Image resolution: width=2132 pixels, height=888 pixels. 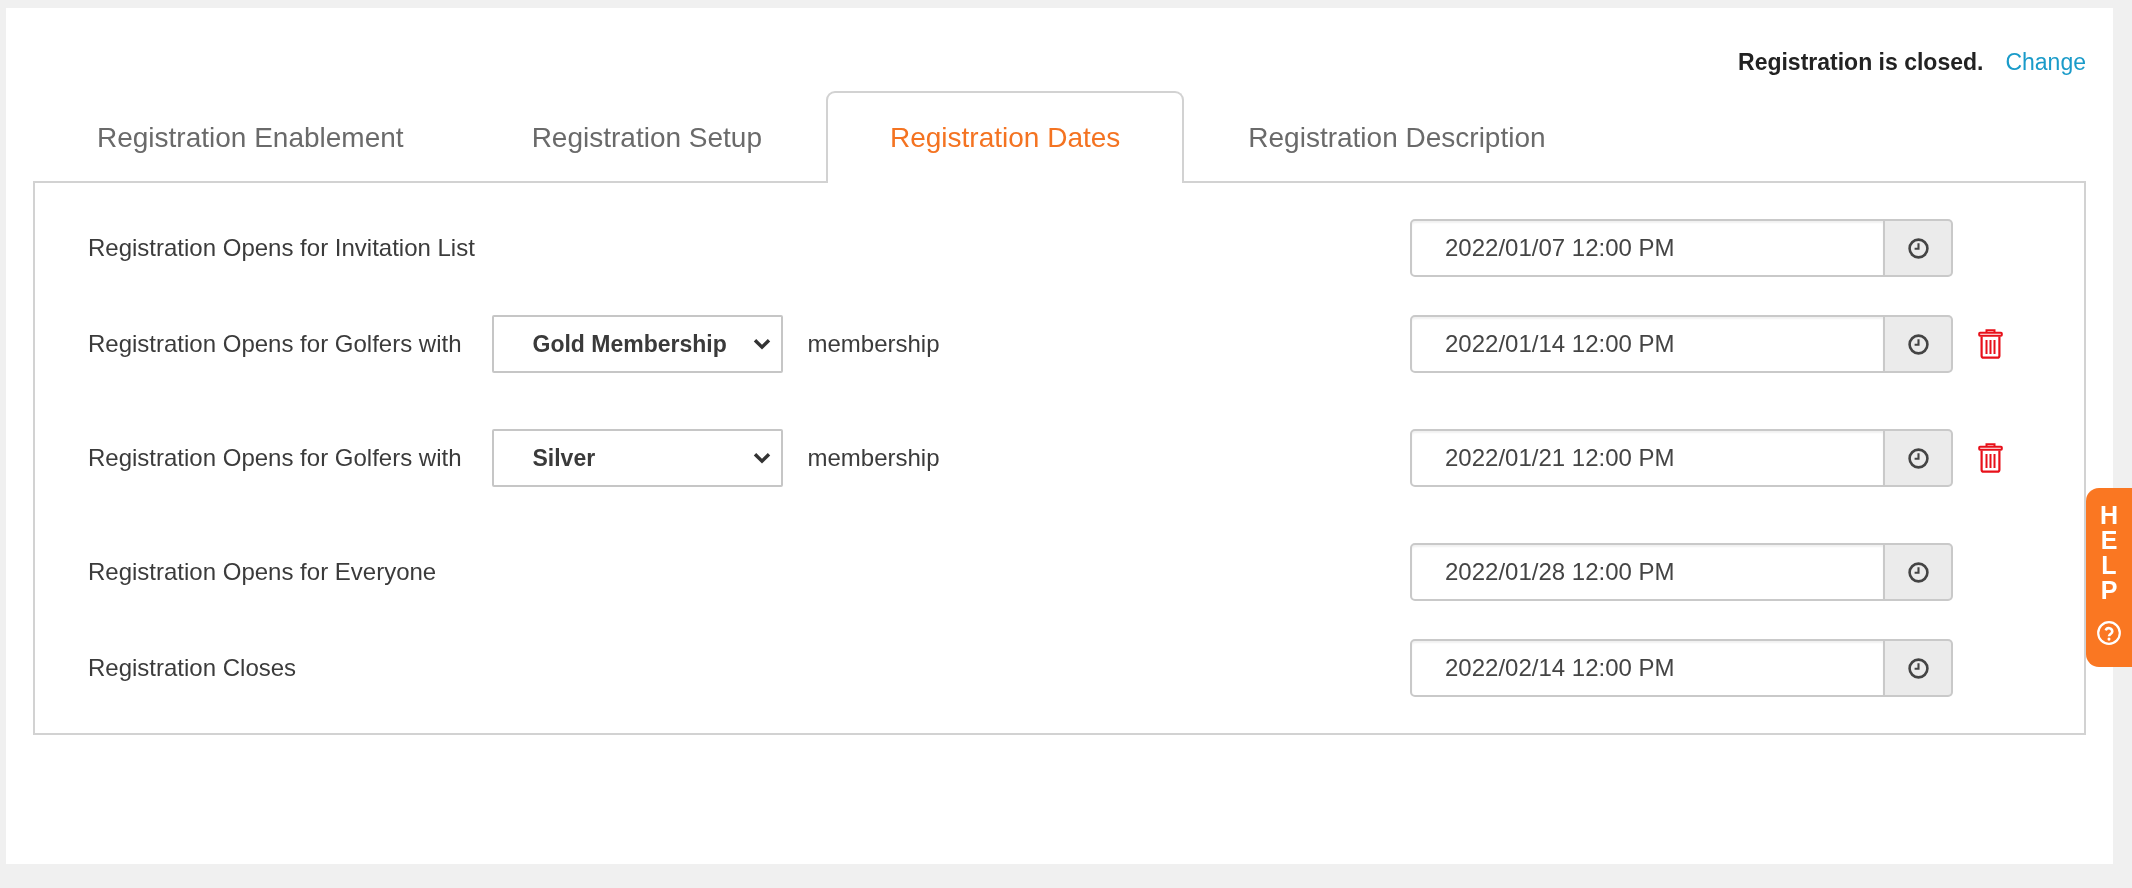 I want to click on date-time-field: 2022/01/14 12:00 PM, so click(x=1647, y=344).